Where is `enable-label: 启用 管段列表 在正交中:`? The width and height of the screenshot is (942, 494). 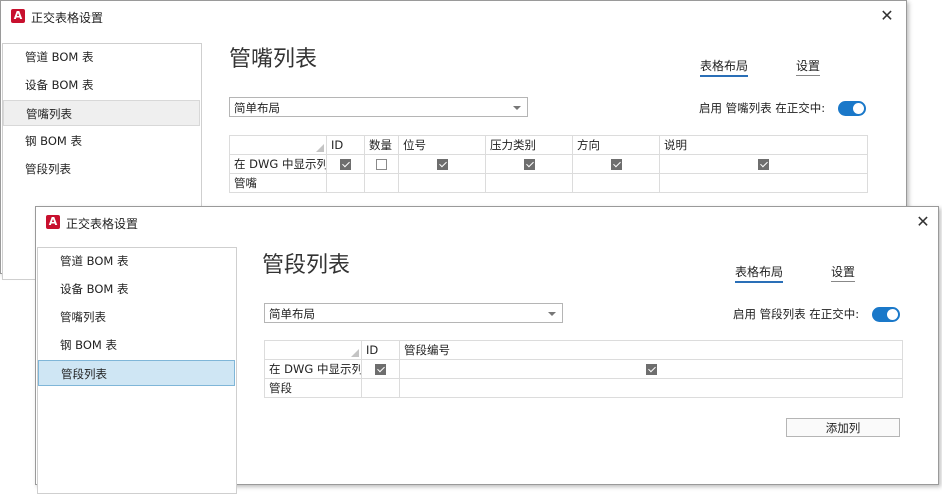 enable-label: 启用 管段列表 在正交中: is located at coordinates (796, 314).